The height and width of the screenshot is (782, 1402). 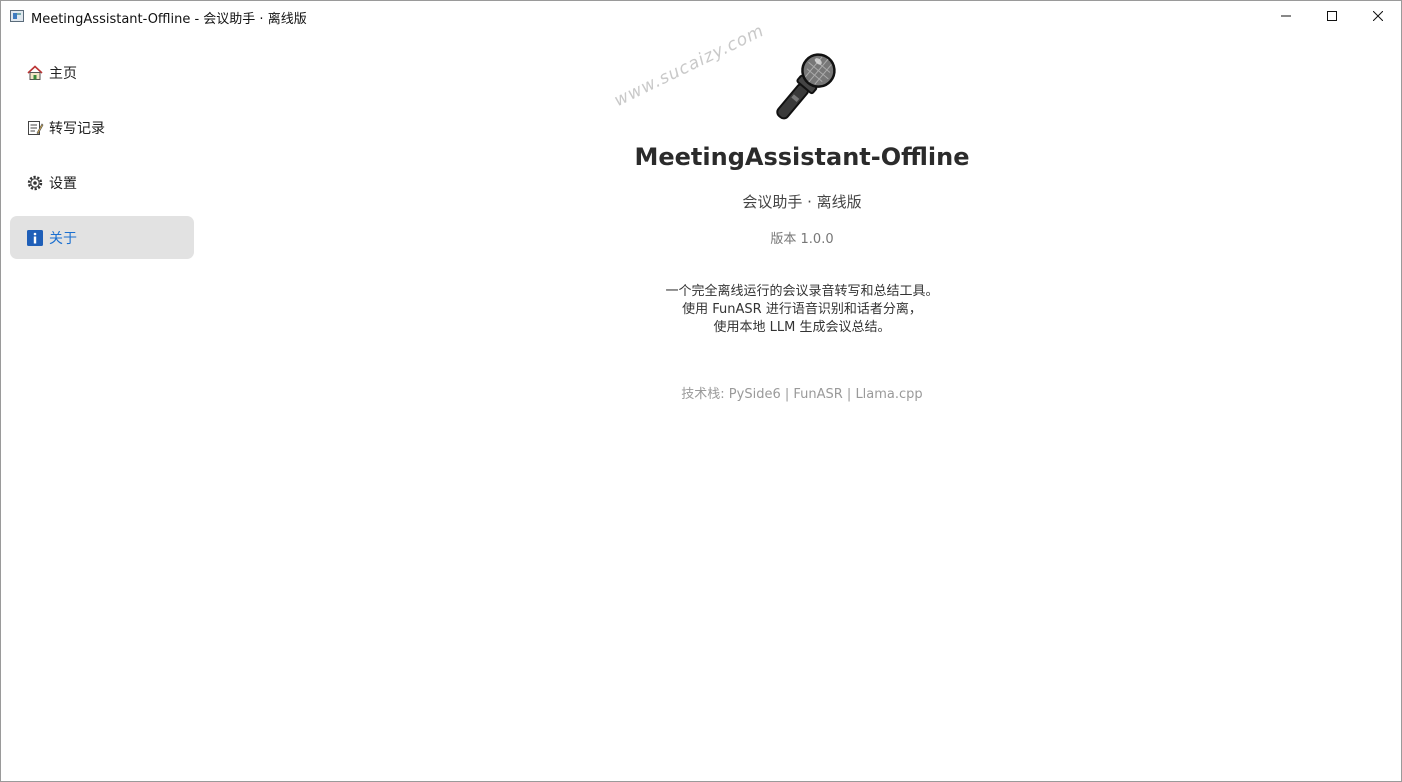 I want to click on description-line: 一个完全离线运行的会议录音转写和总结工具。, so click(x=802, y=291).